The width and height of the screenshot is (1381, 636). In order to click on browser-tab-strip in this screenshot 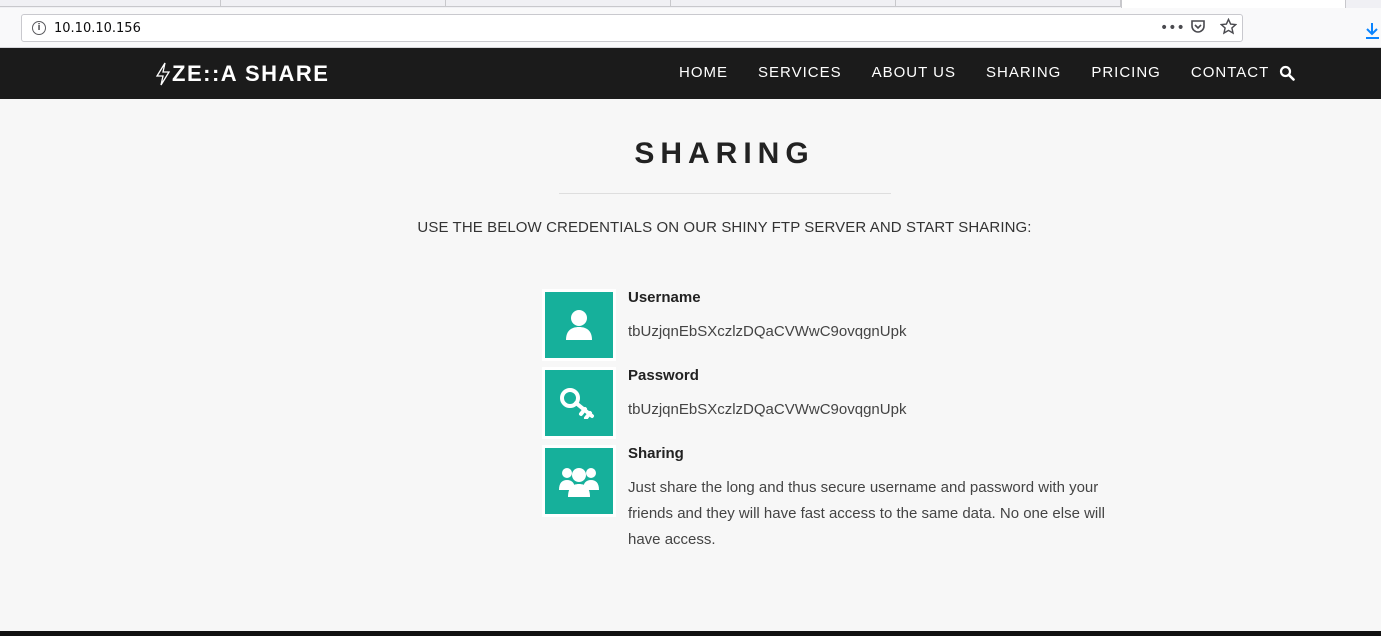, I will do `click(690, 4)`.